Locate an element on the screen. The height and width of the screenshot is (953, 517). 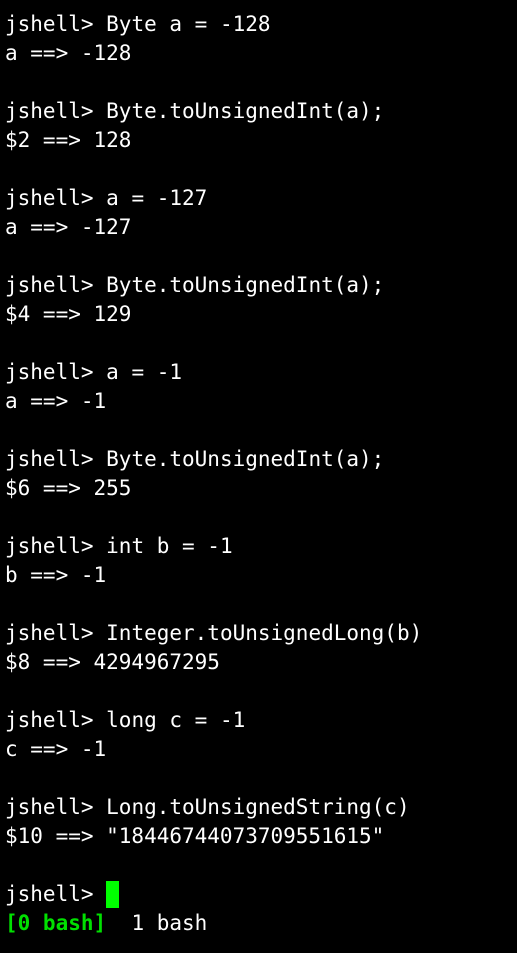
command-line: jshell> int b = -1 is located at coordinates (261, 546).